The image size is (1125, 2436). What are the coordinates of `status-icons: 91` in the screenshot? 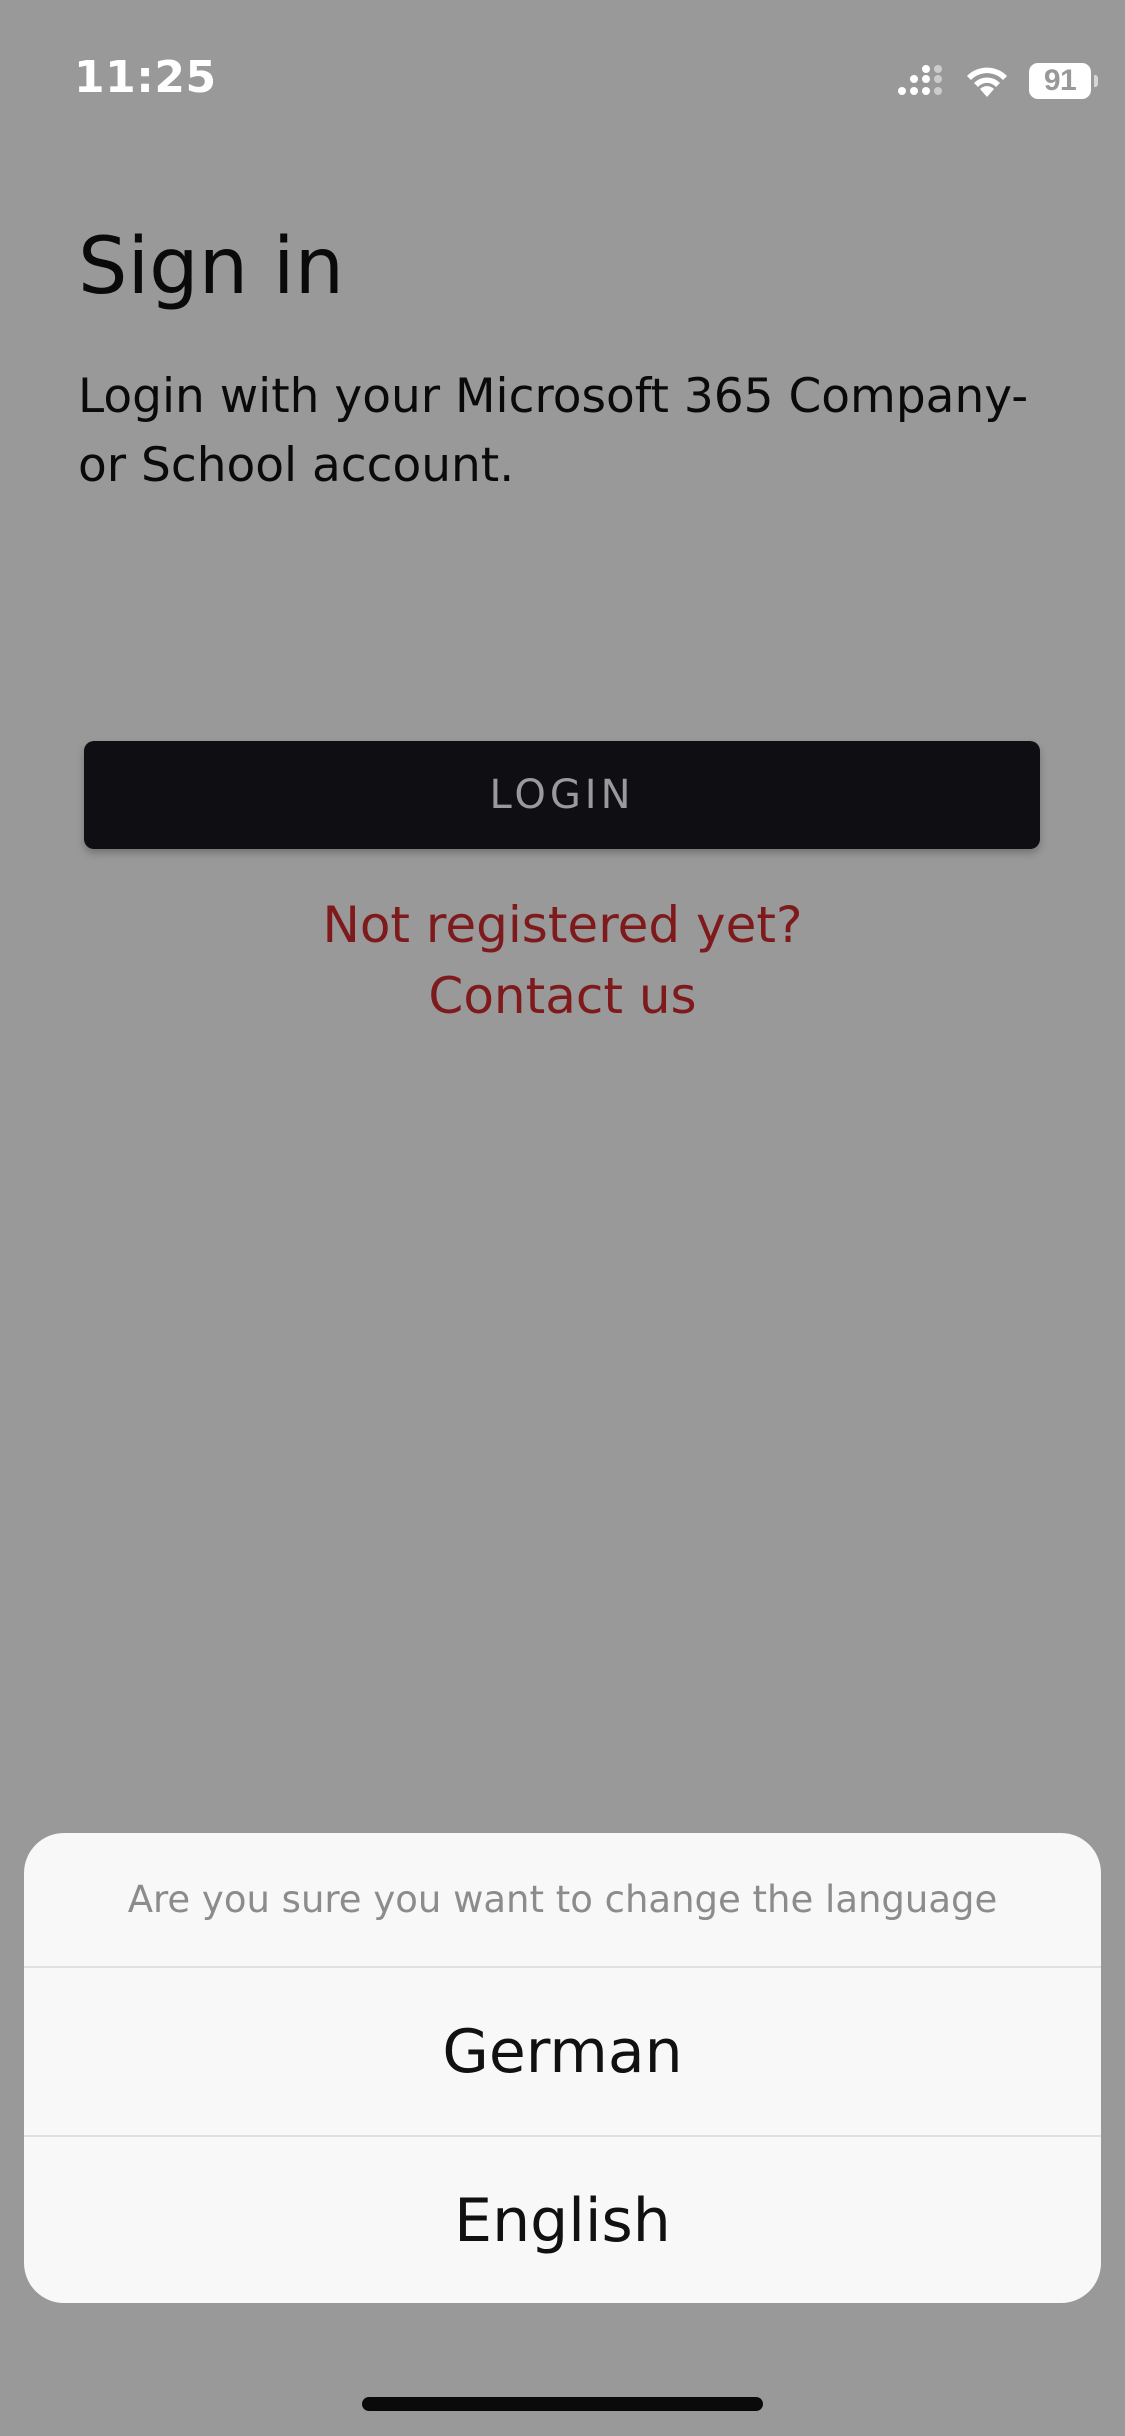 It's located at (997, 81).